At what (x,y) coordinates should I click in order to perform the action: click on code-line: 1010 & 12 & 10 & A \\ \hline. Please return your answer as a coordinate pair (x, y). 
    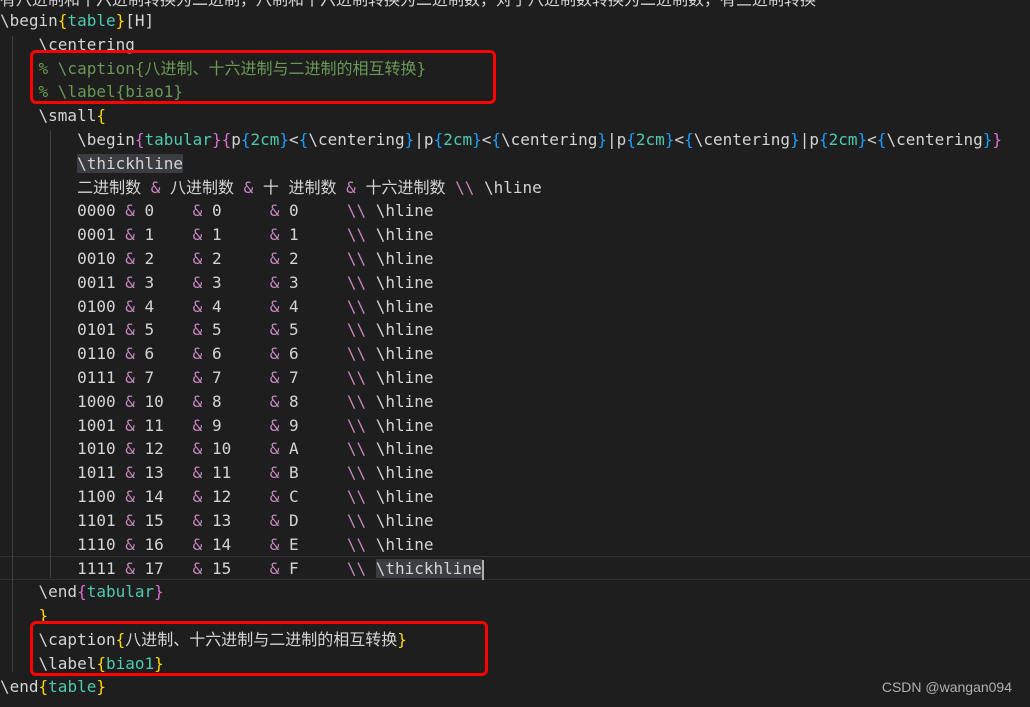
    Looking at the image, I should click on (515, 449).